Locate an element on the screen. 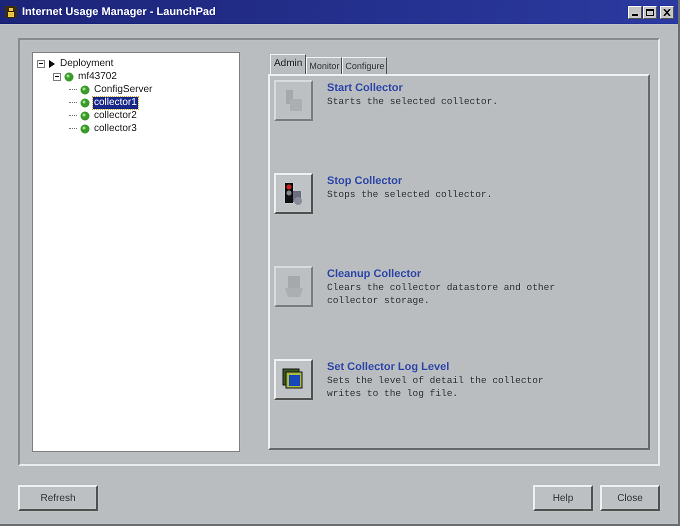 Image resolution: width=680 pixels, height=526 pixels. action-title: Stop Collector is located at coordinates (365, 181).